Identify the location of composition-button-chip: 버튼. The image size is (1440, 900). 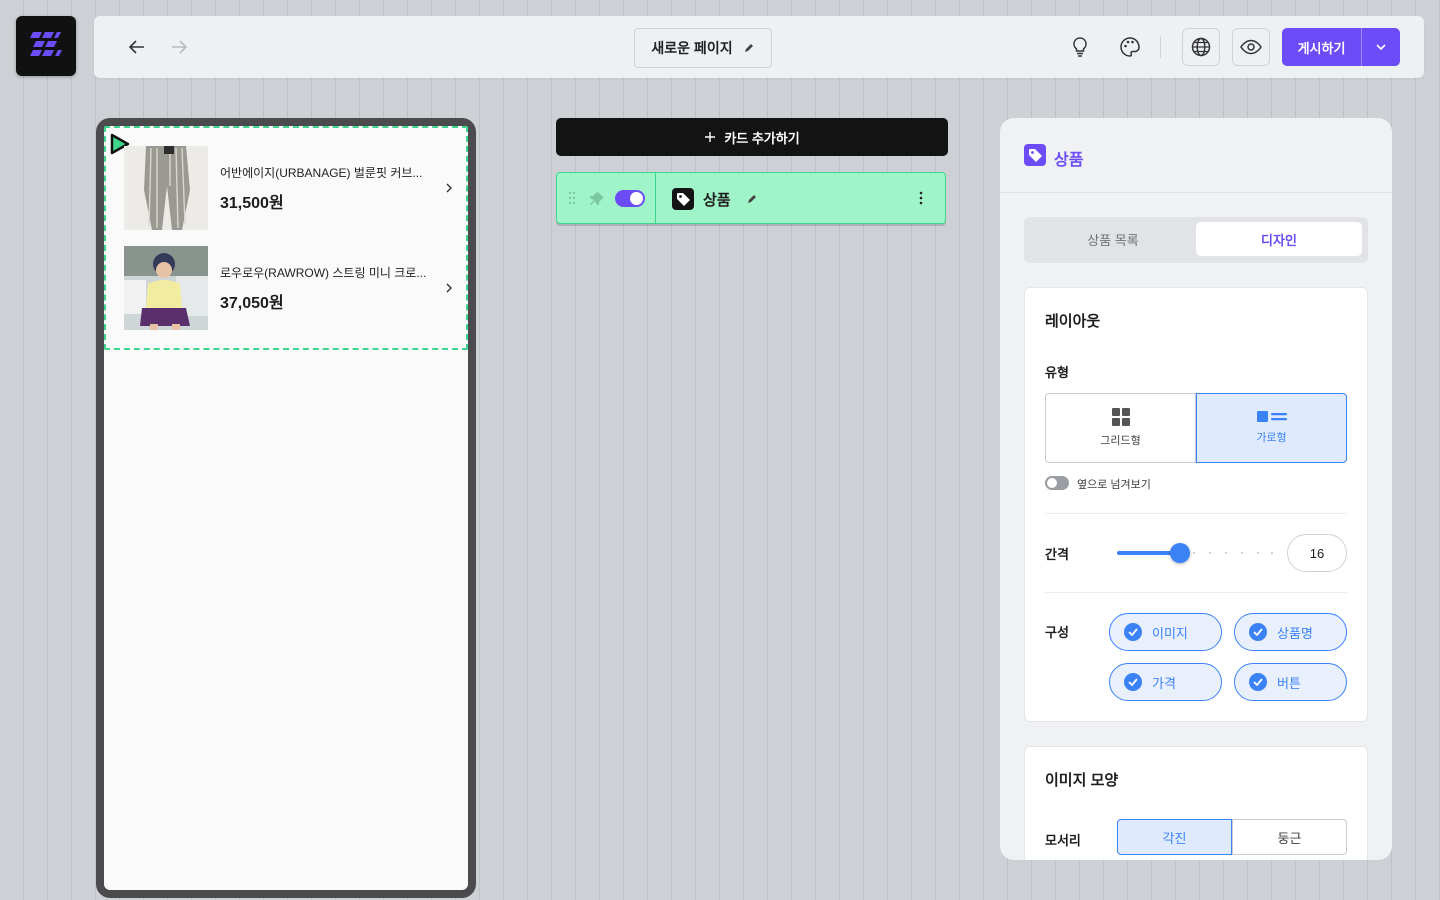
(1290, 682).